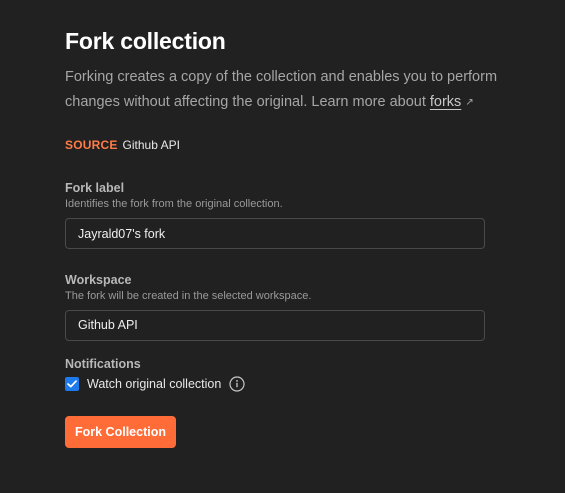  Describe the element at coordinates (151, 145) in the screenshot. I see `source-collection-name: Github API` at that location.